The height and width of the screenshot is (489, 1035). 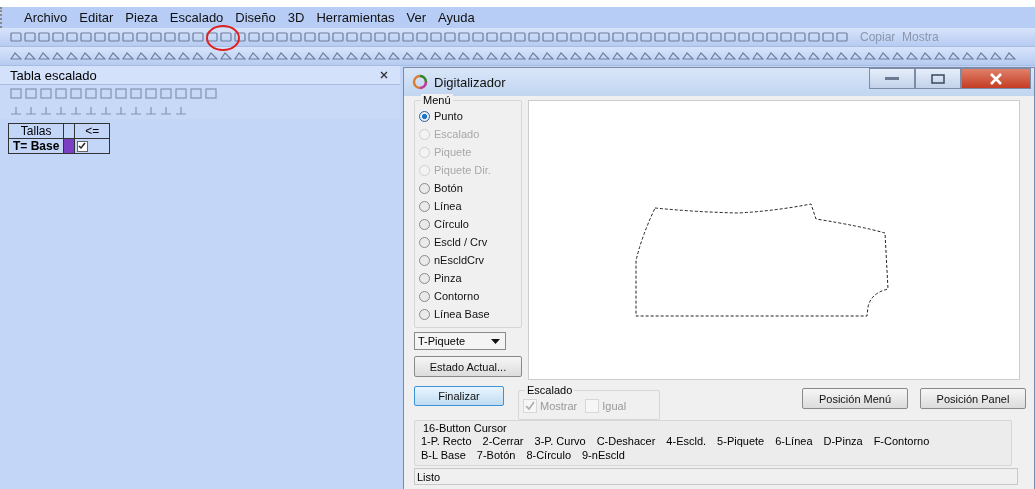 I want to click on finish-button: Finalizar, so click(x=459, y=396).